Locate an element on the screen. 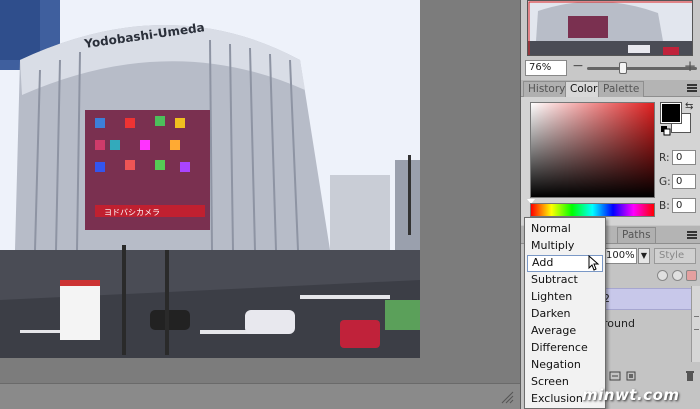  new-adjustment-layer-icon is located at coordinates (615, 376).